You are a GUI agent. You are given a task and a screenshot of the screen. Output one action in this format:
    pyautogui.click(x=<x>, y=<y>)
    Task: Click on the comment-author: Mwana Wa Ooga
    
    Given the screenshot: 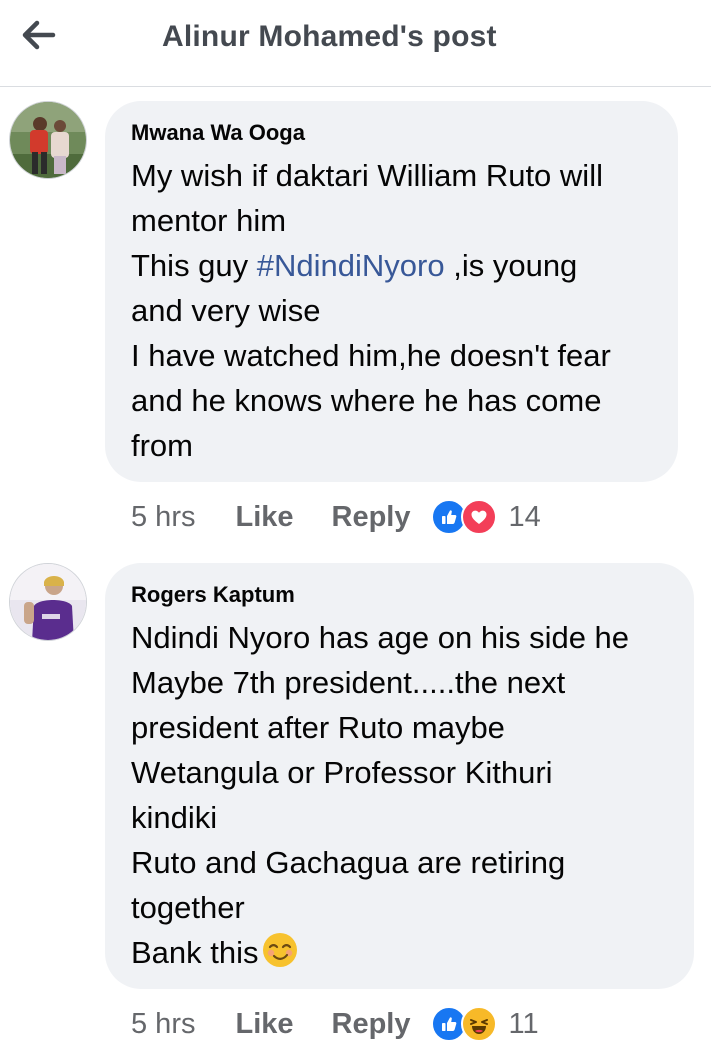 What is the action you would take?
    pyautogui.click(x=391, y=133)
    